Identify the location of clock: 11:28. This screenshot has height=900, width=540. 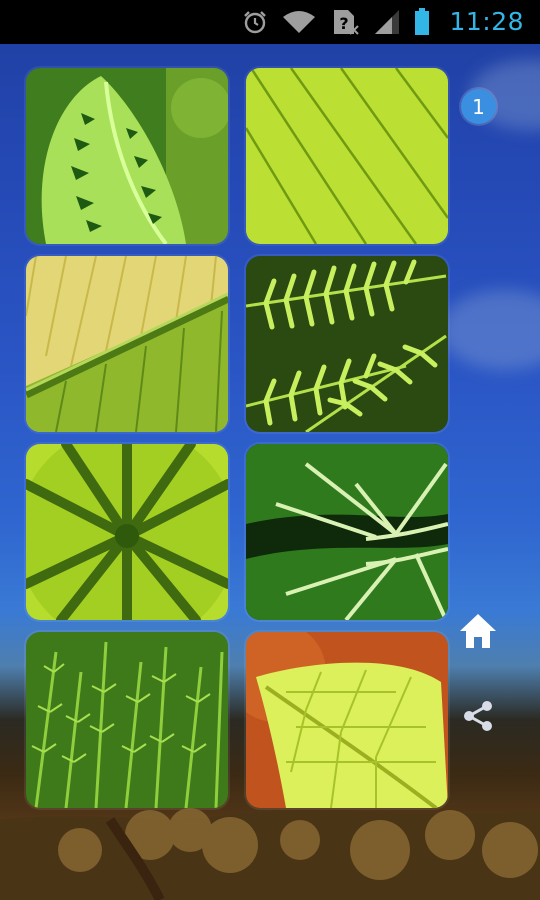
(486, 21).